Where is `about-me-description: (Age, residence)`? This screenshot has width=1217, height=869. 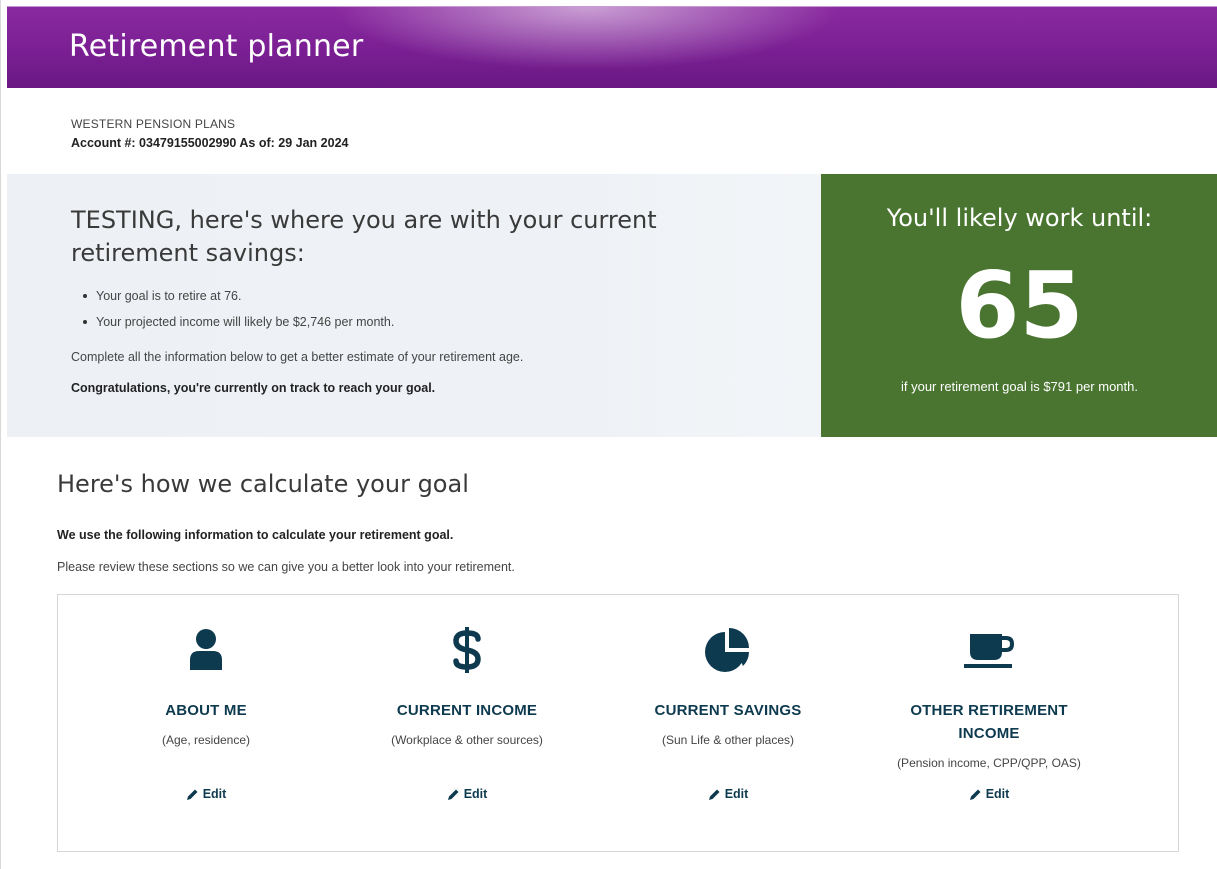 about-me-description: (Age, residence) is located at coordinates (206, 740).